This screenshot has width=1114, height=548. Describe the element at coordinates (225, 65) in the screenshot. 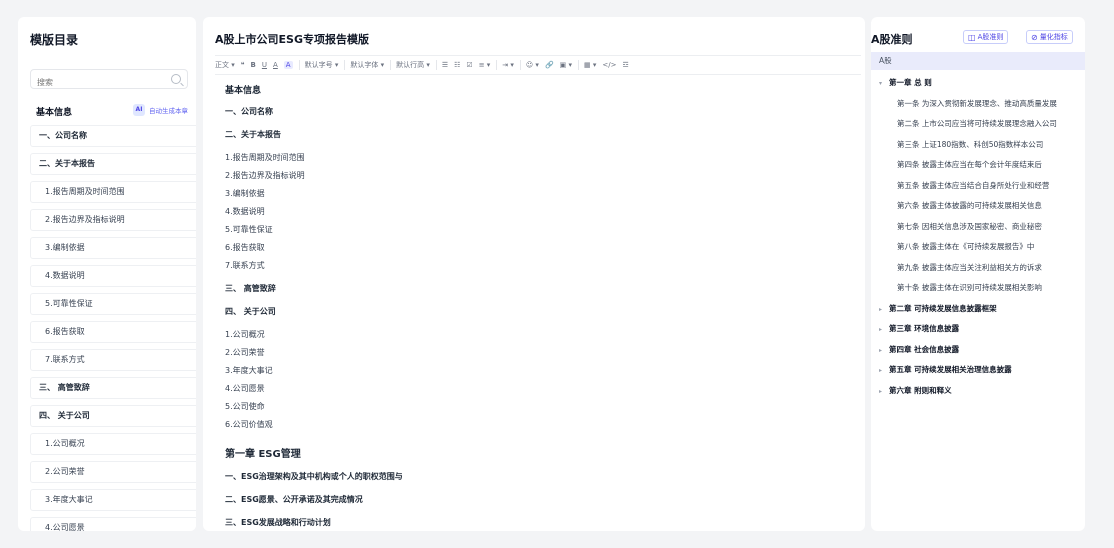

I see `paragraph-style-select: 正文 ▾` at that location.